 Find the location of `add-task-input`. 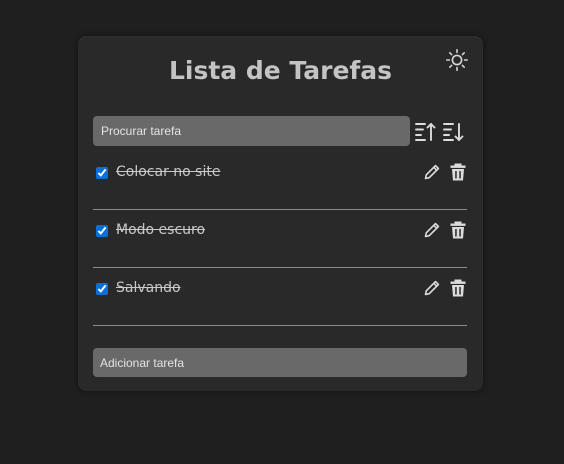

add-task-input is located at coordinates (280, 362).